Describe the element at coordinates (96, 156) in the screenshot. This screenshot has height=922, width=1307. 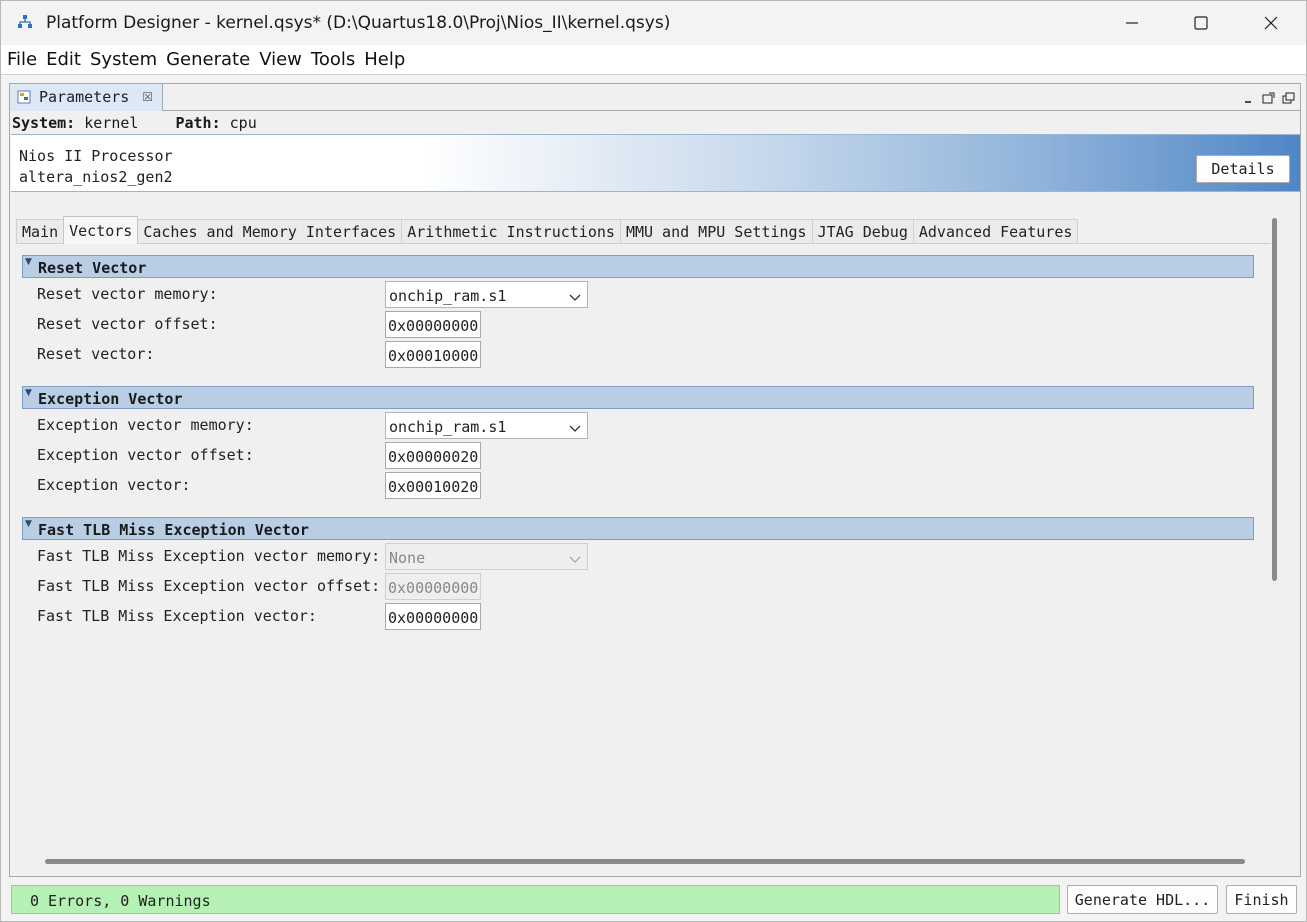
I see `component-name: Nios II Processor` at that location.